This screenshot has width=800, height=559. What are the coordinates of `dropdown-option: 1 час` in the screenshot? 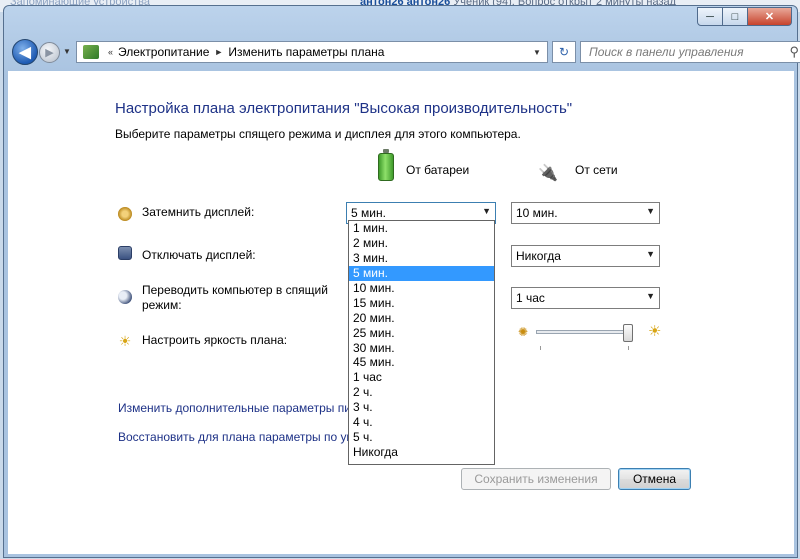 It's located at (421, 377).